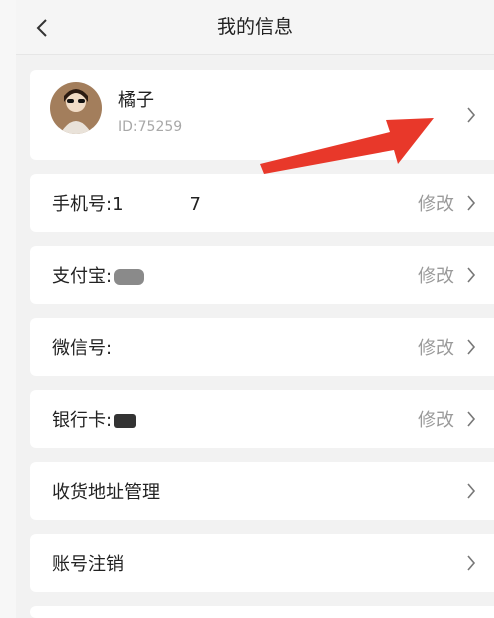 The image size is (494, 618). Describe the element at coordinates (262, 115) in the screenshot. I see `profile-card: 橘子 ID:75259` at that location.